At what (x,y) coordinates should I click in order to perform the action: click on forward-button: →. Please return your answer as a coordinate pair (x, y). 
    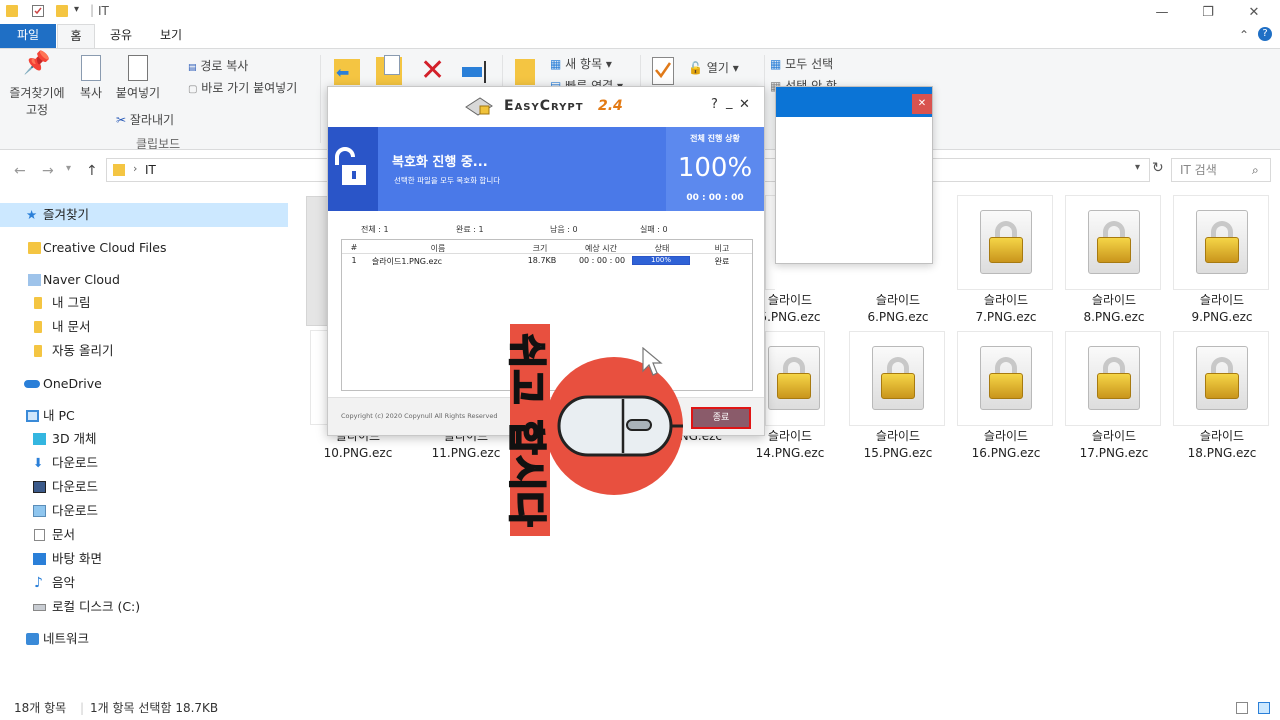
    Looking at the image, I should click on (48, 171).